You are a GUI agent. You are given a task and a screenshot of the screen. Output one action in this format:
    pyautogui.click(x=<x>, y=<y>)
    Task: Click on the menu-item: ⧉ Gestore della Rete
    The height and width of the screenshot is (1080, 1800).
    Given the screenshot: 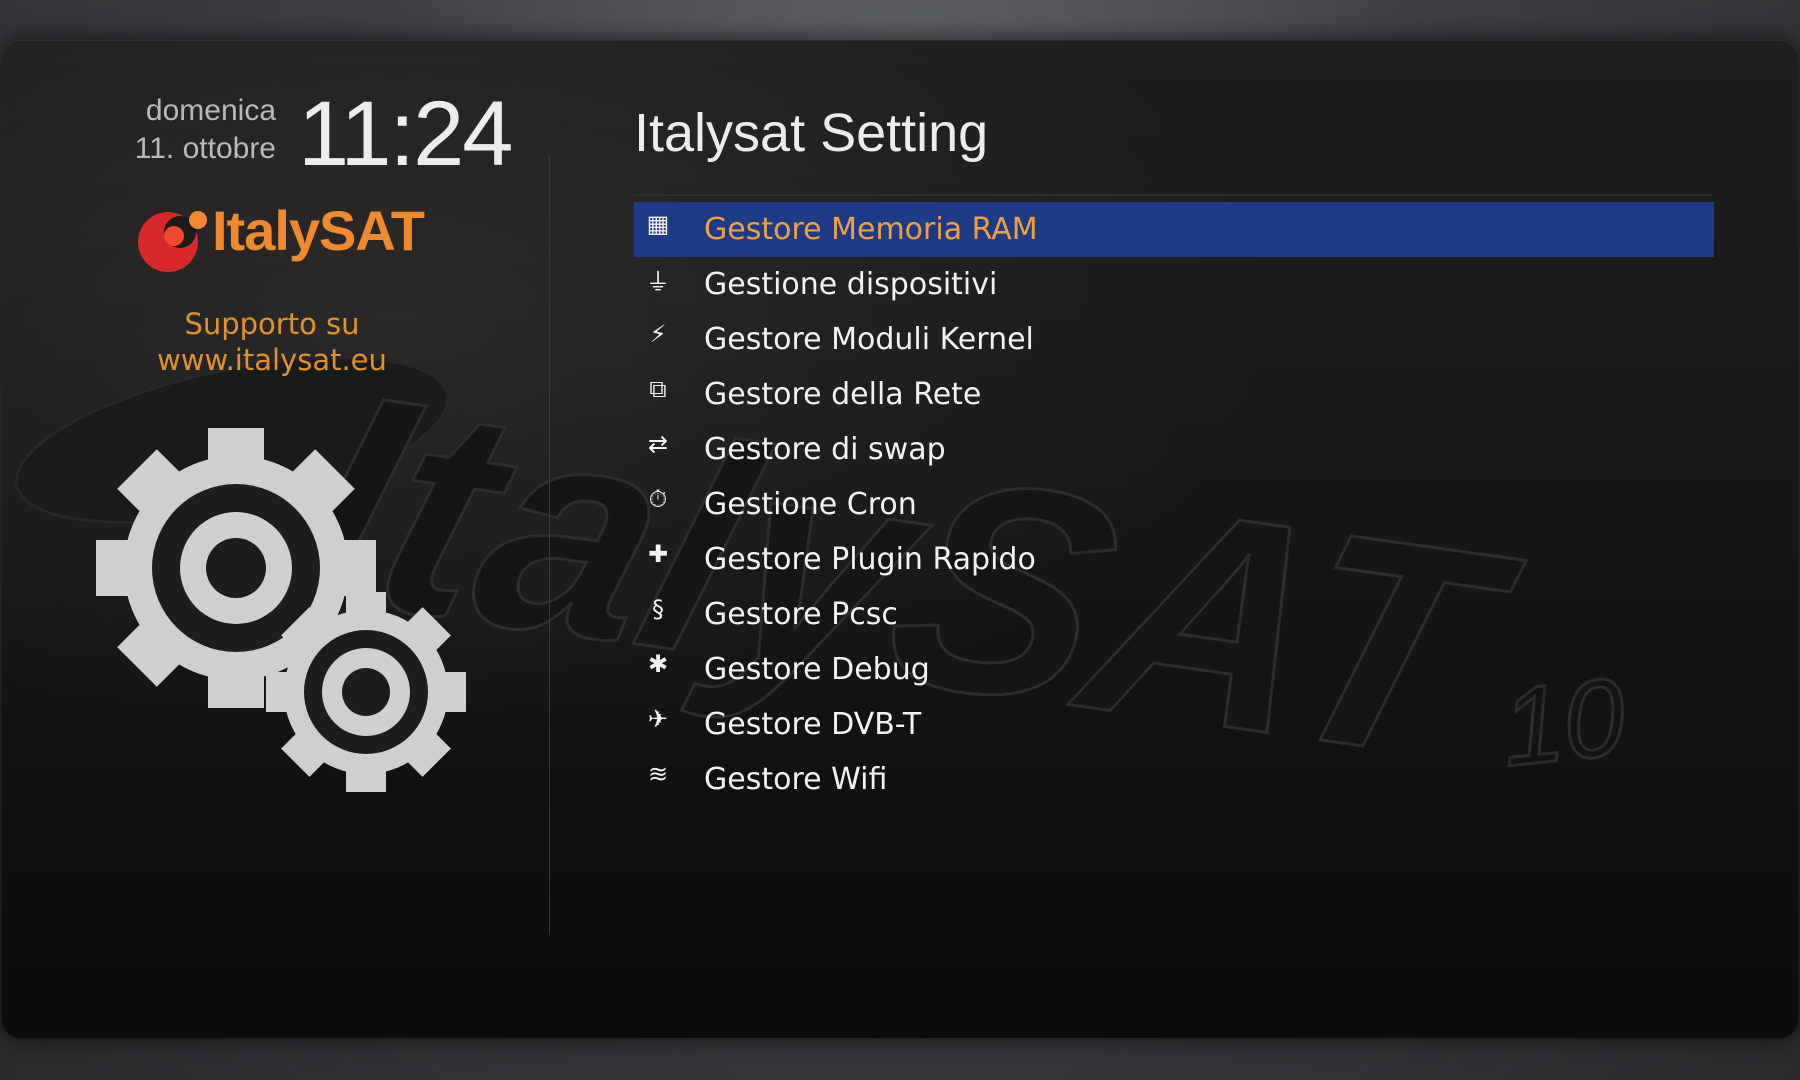 What is the action you would take?
    pyautogui.click(x=1174, y=394)
    